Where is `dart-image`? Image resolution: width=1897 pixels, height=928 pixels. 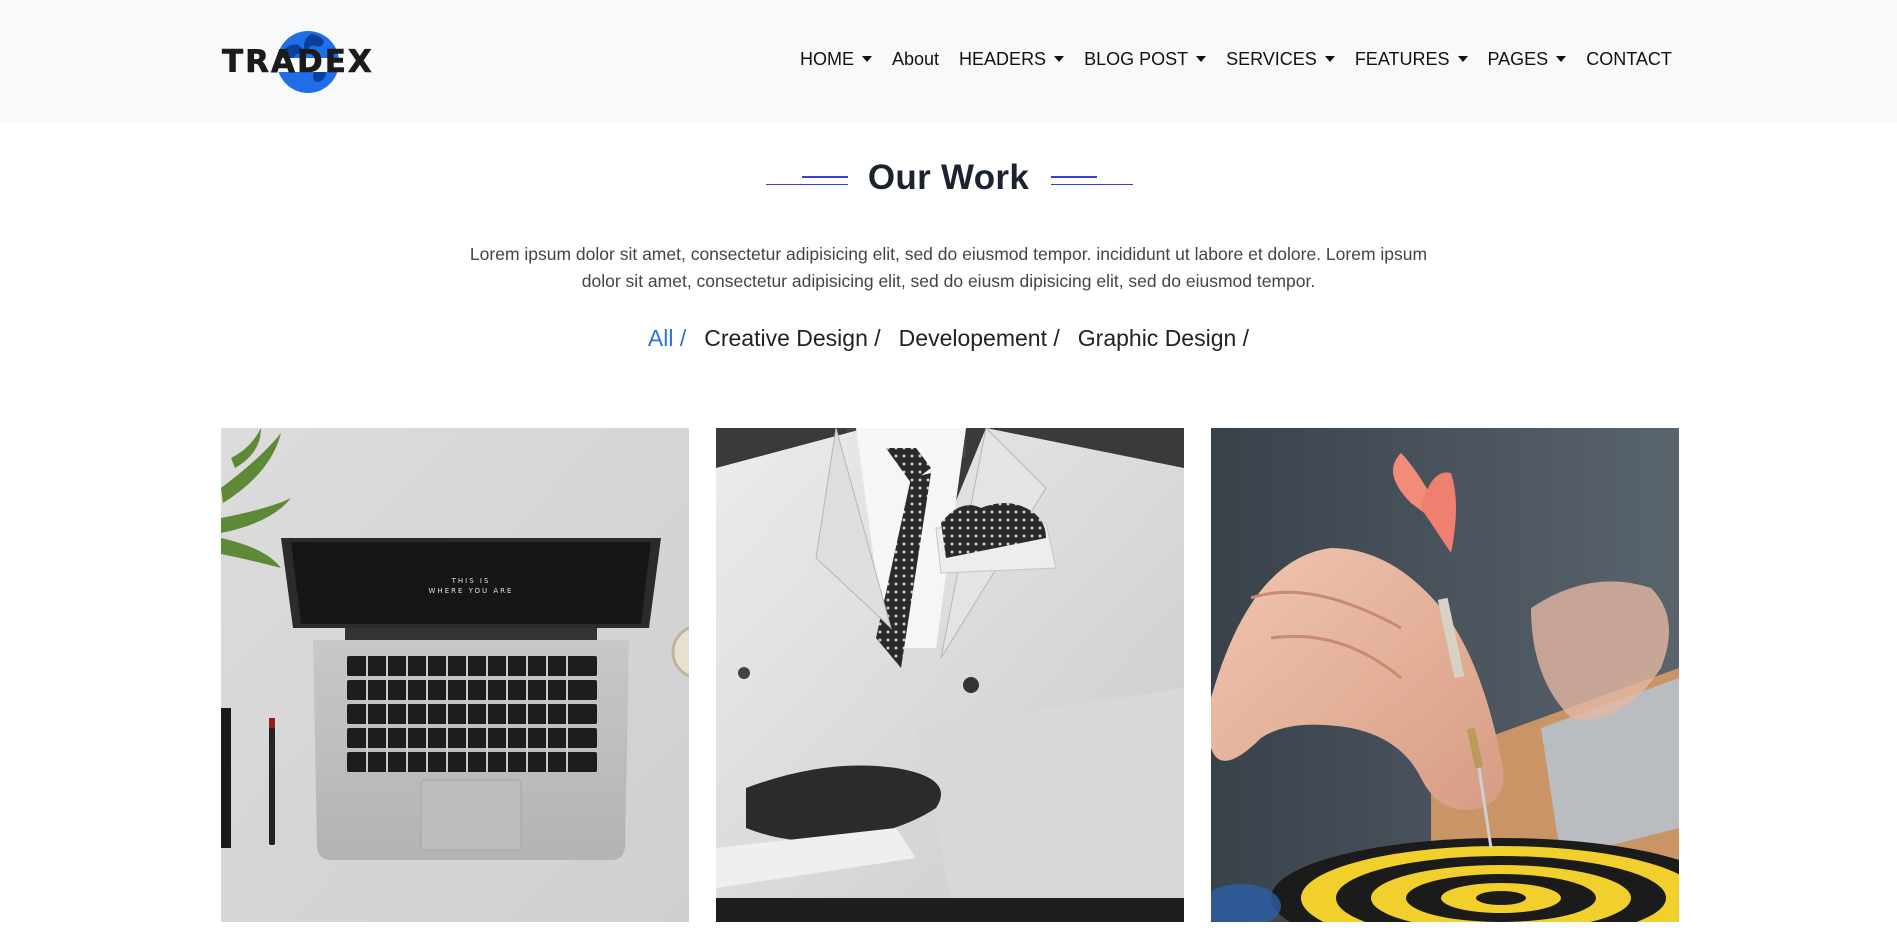
dart-image is located at coordinates (1445, 675).